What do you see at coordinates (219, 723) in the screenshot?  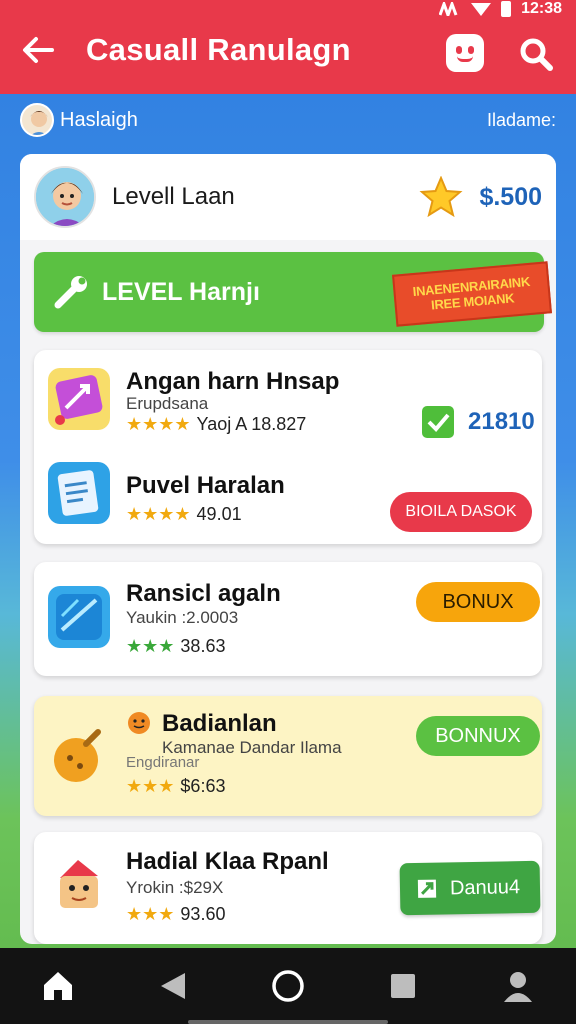 I see `app-title: Badianlan` at bounding box center [219, 723].